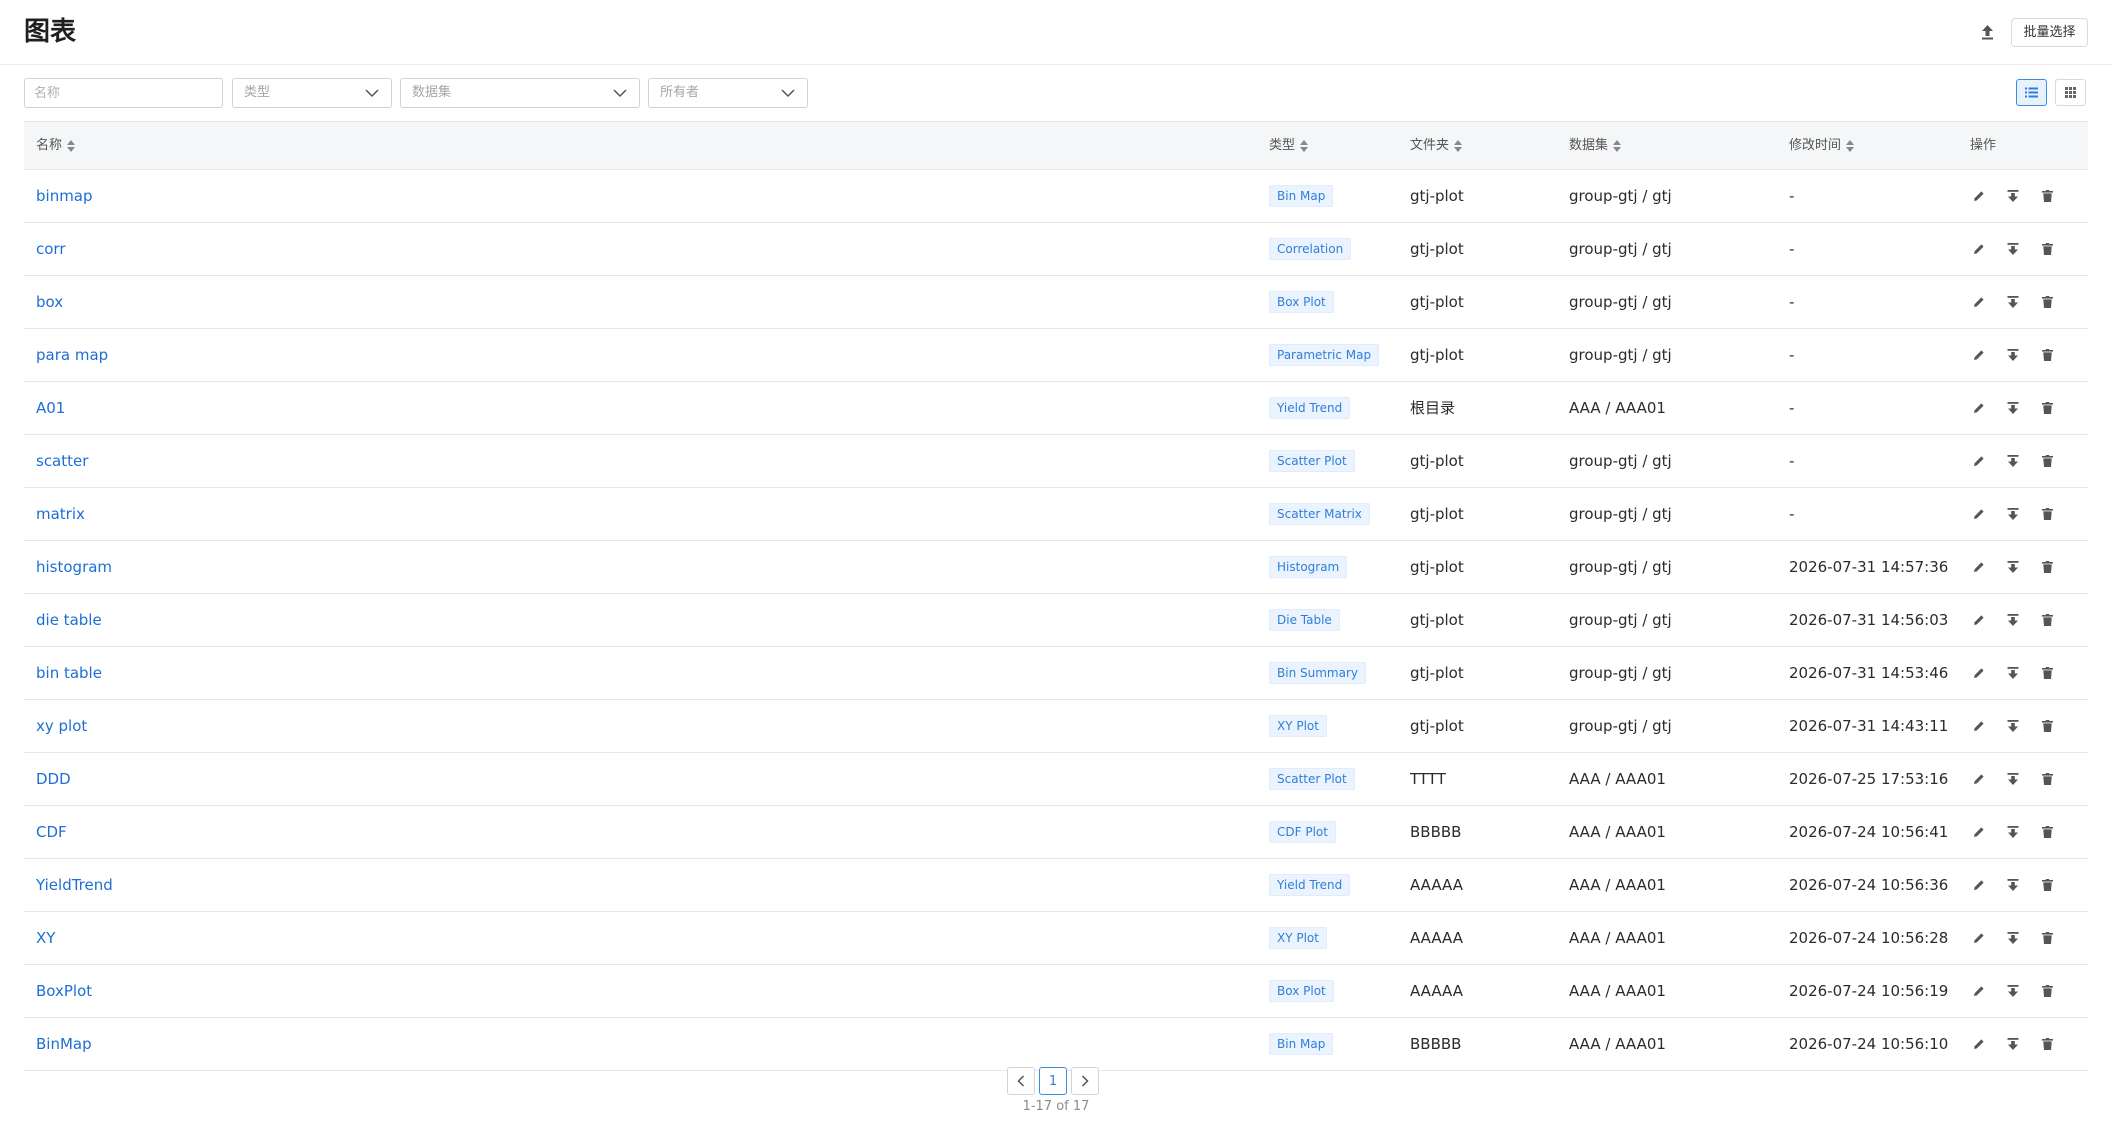  What do you see at coordinates (2031, 92) in the screenshot?
I see `list-view-button` at bounding box center [2031, 92].